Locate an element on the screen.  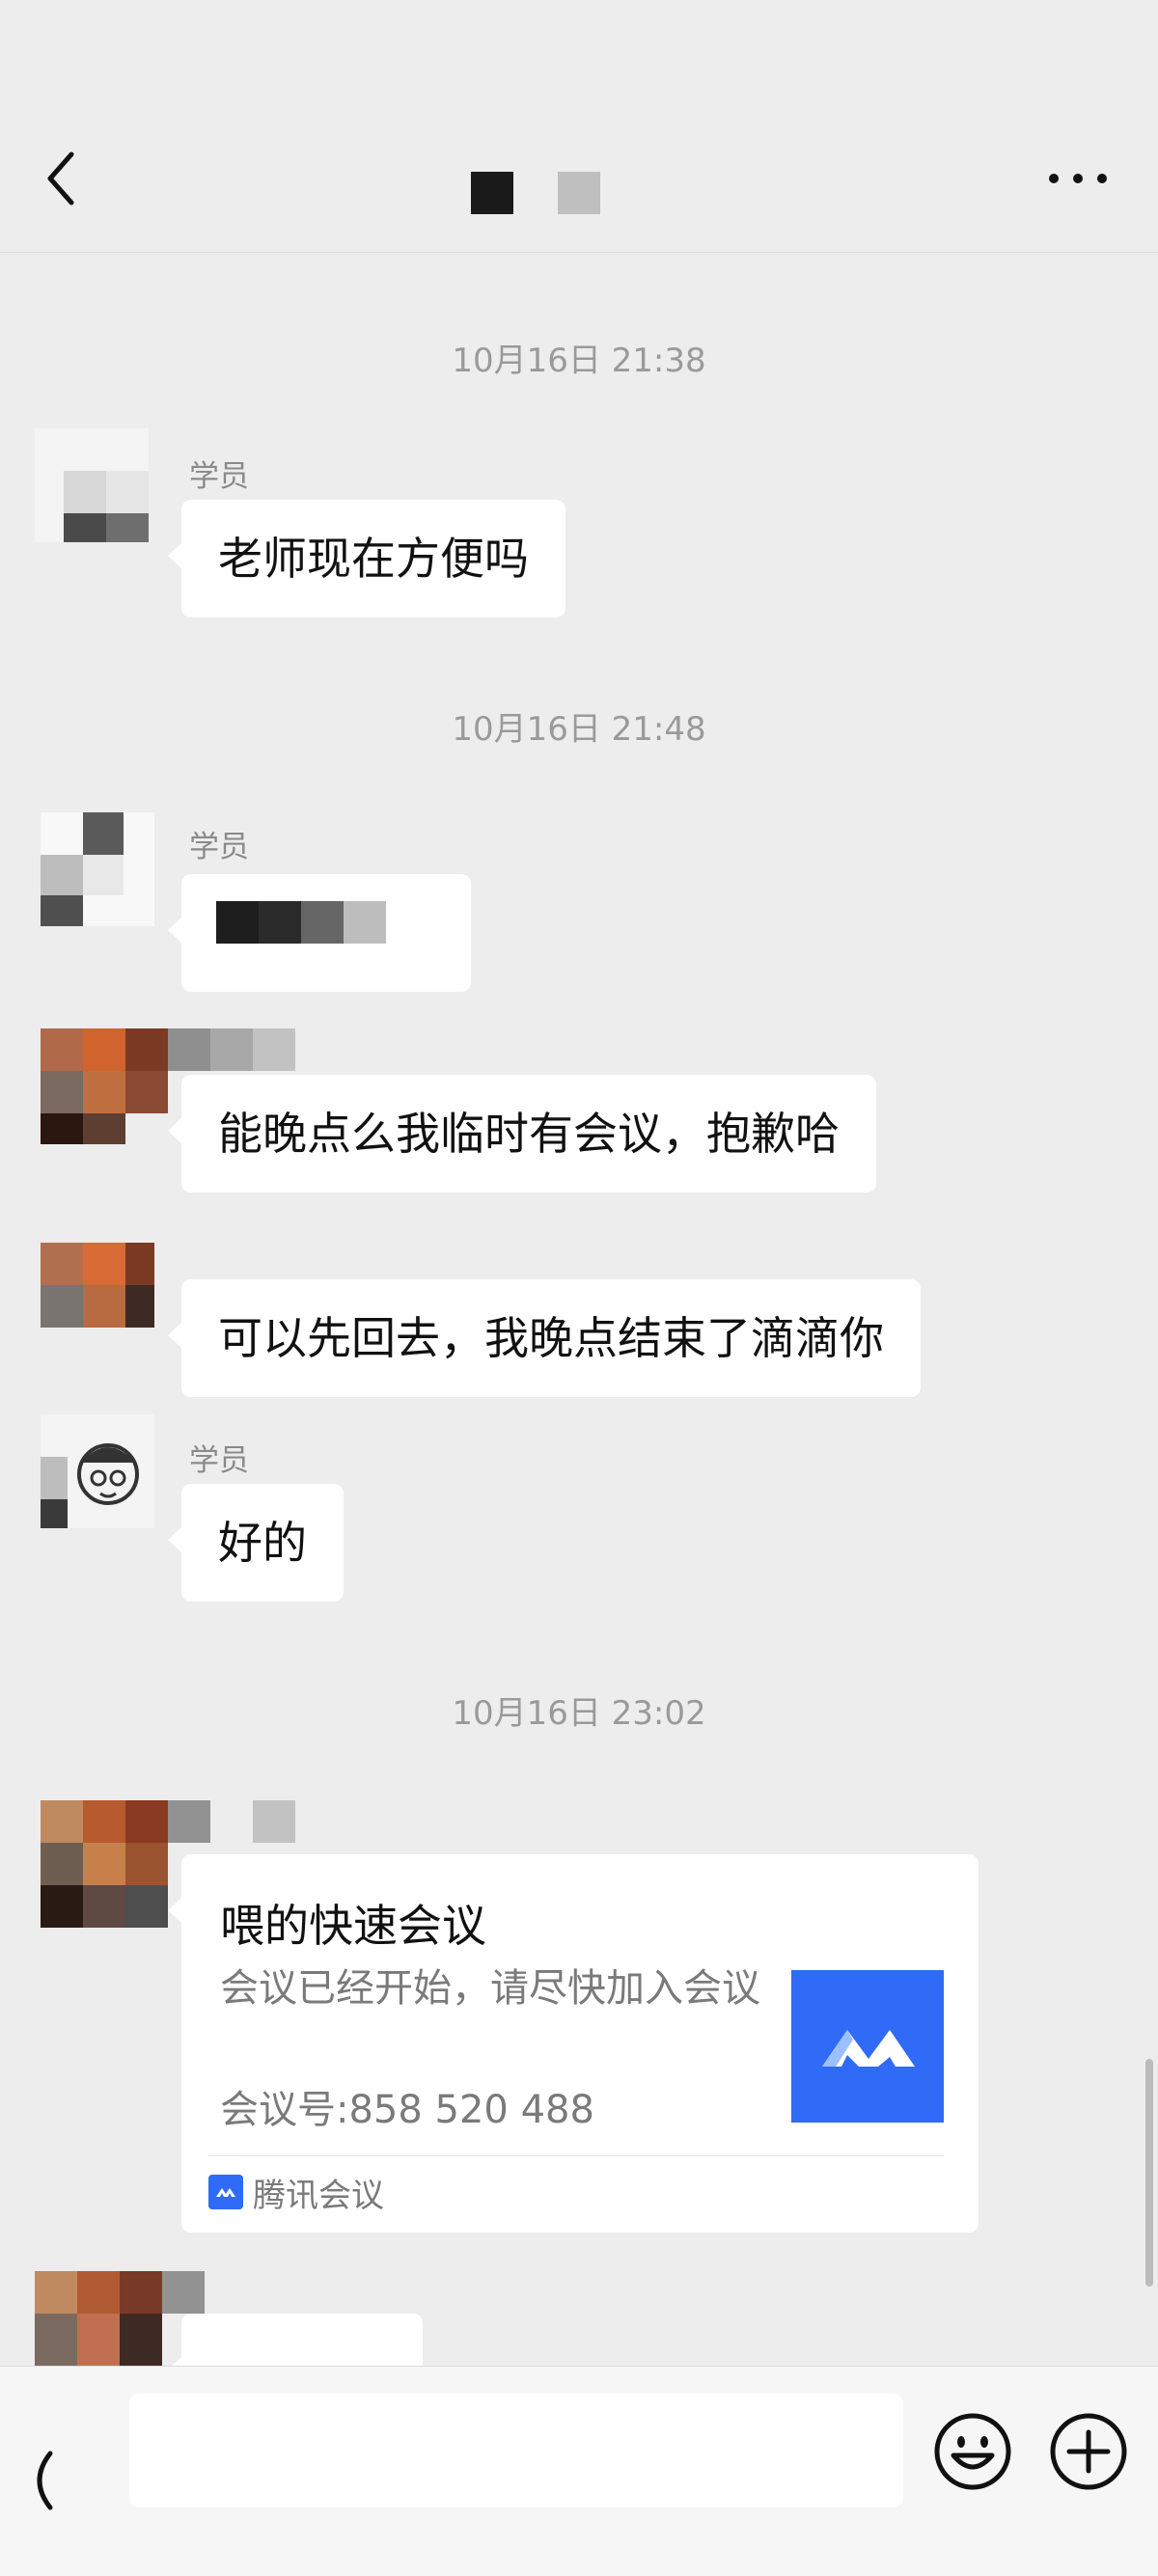
message-bubble: 老师现在方便吗 is located at coordinates (366, 559).